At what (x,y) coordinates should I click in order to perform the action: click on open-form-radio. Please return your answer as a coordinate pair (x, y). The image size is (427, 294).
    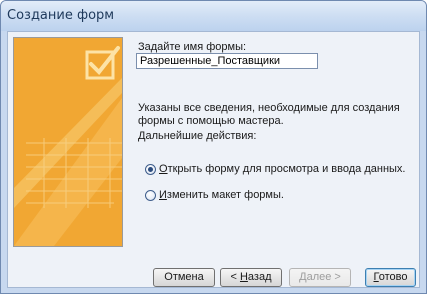
    Looking at the image, I should click on (150, 169).